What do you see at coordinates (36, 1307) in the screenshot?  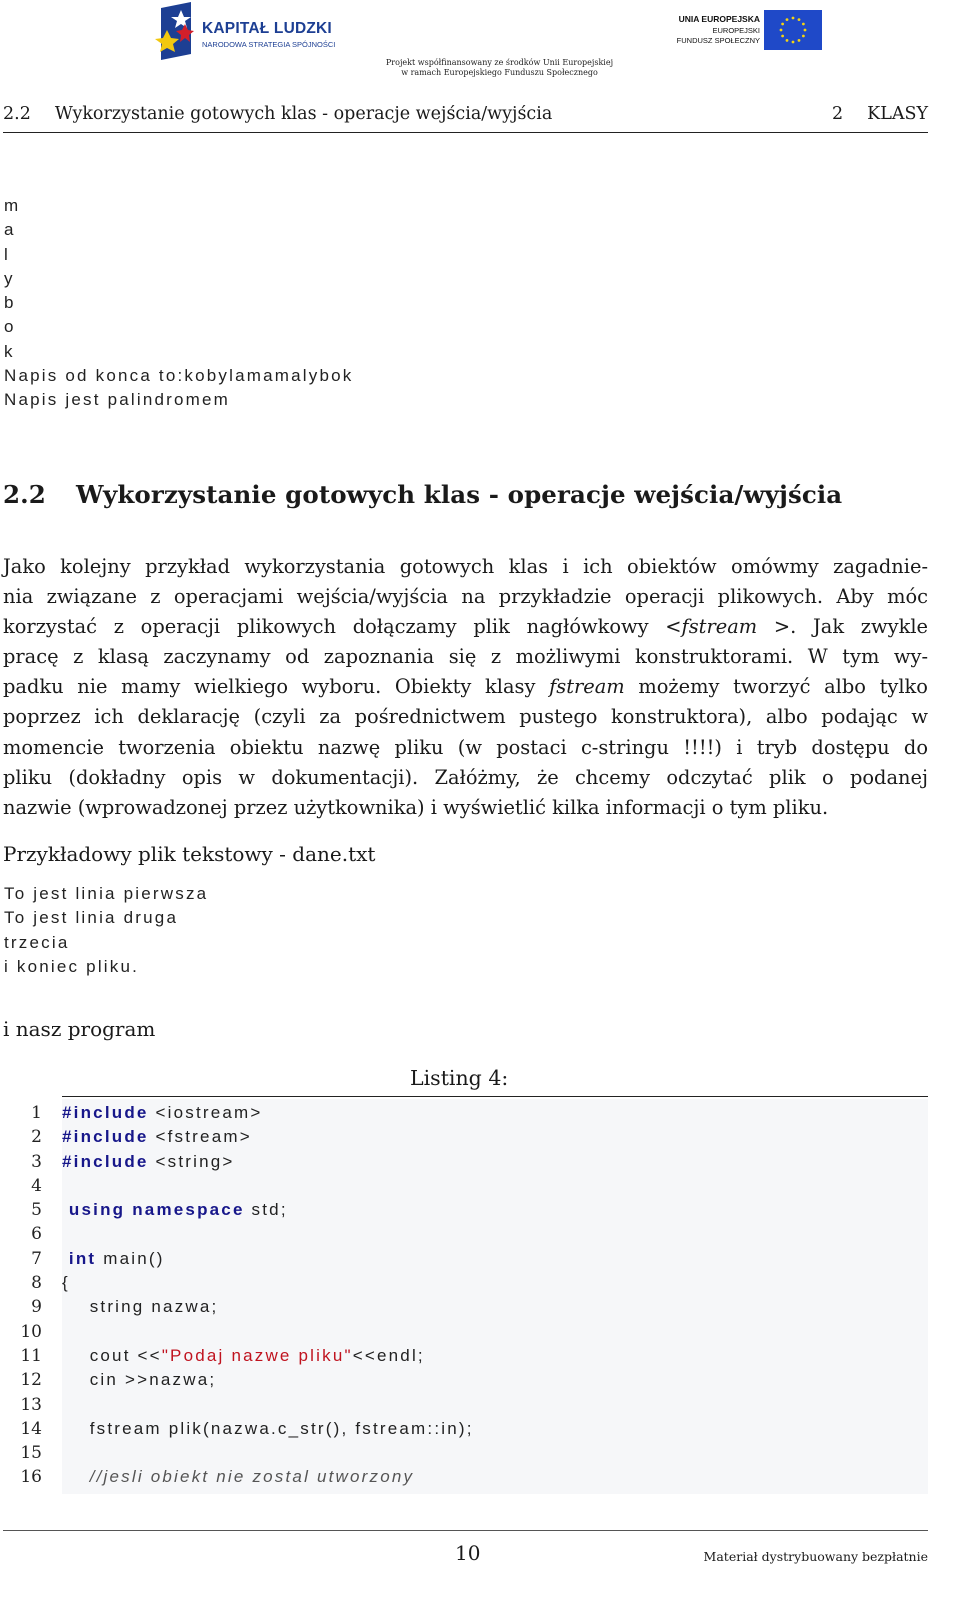 I see `line-number: 9` at bounding box center [36, 1307].